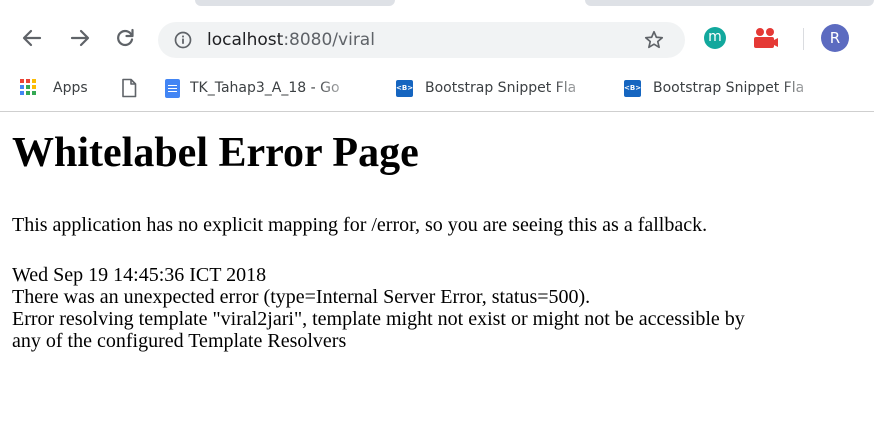 Image resolution: width=874 pixels, height=428 pixels. What do you see at coordinates (715, 38) in the screenshot?
I see `extension-m-icon: m` at bounding box center [715, 38].